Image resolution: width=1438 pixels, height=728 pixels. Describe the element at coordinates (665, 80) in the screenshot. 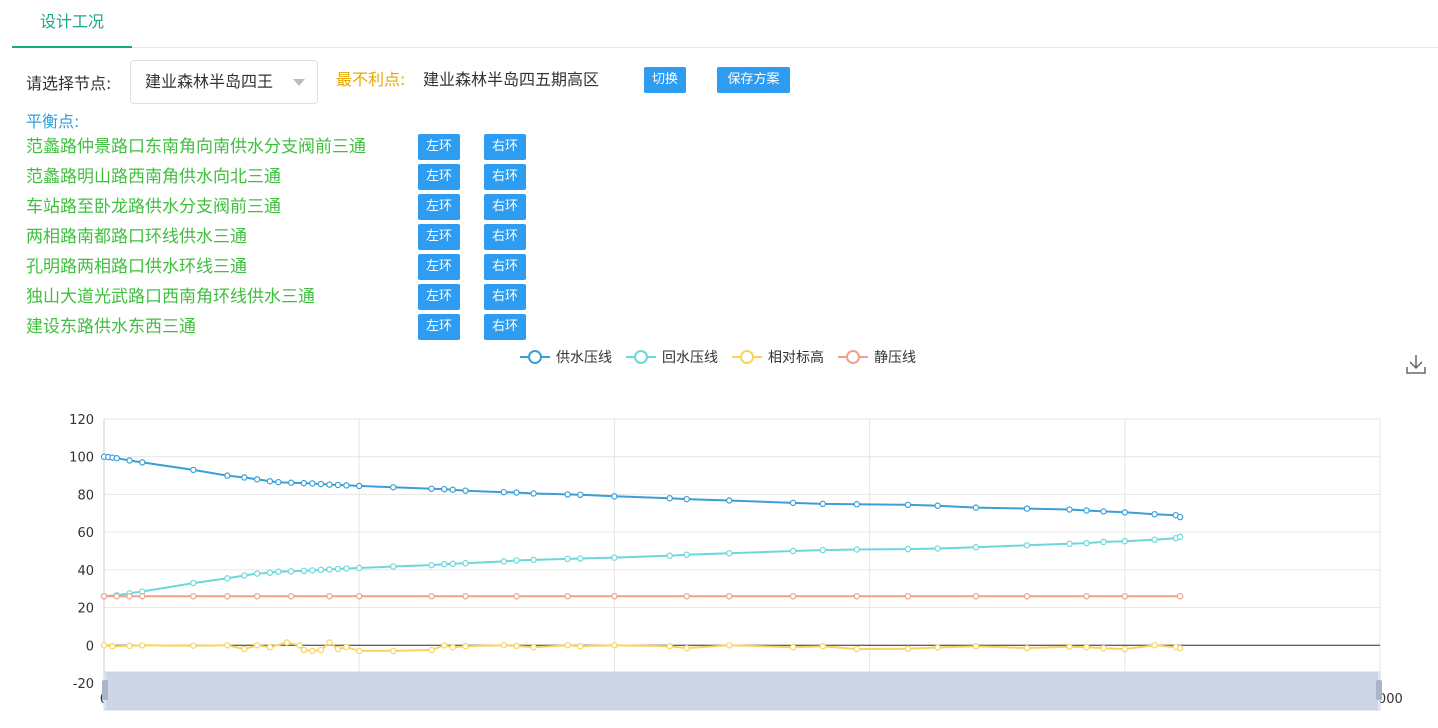

I see `switch-button: 切换` at that location.